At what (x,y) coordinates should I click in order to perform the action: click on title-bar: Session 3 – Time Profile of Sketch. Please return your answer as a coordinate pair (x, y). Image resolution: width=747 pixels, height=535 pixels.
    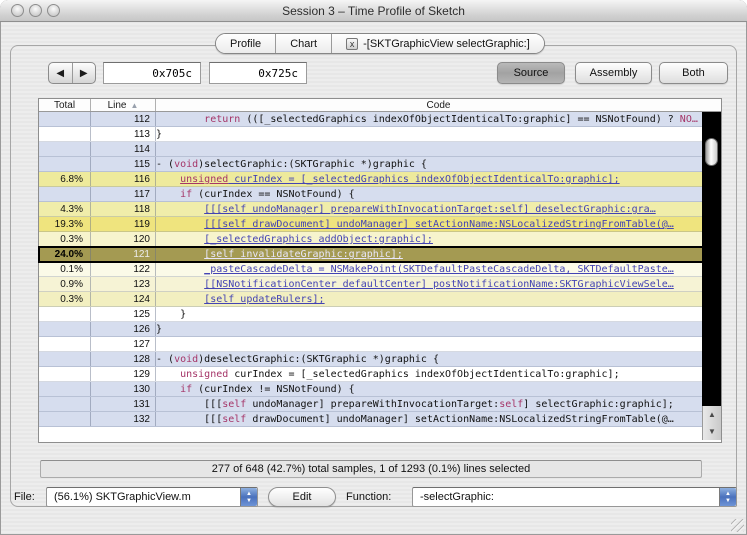
    Looking at the image, I should click on (373, 11).